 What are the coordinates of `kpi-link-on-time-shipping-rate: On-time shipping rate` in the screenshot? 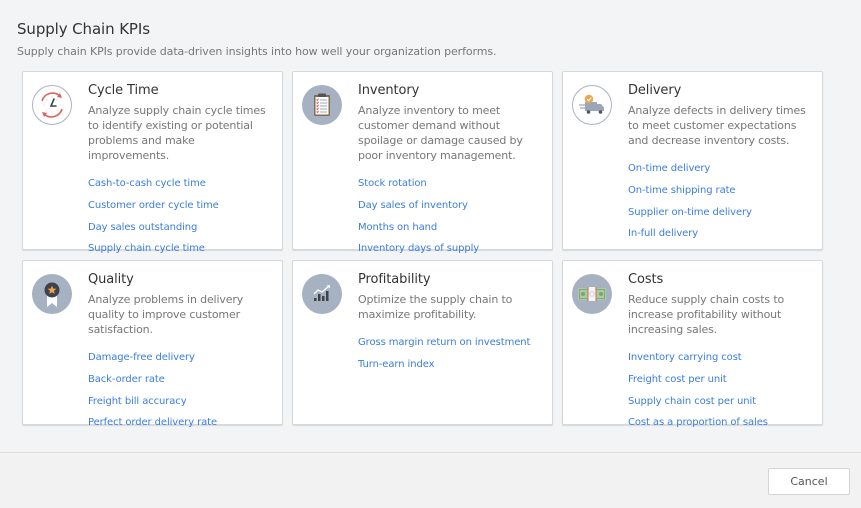 It's located at (682, 190).